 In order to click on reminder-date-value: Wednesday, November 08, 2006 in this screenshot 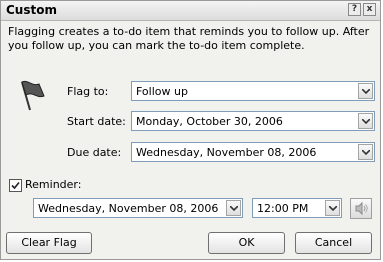, I will do `click(128, 208)`.